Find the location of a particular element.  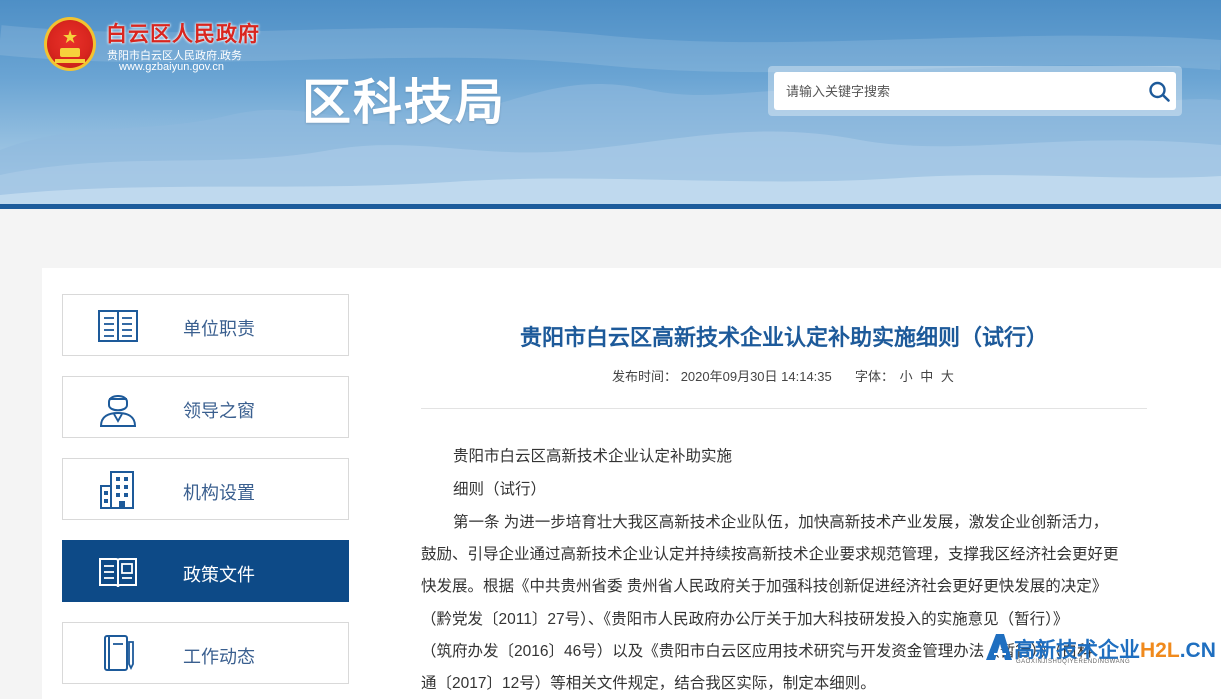

publish-time: 2020年09月30日 14:14:35 is located at coordinates (756, 376).